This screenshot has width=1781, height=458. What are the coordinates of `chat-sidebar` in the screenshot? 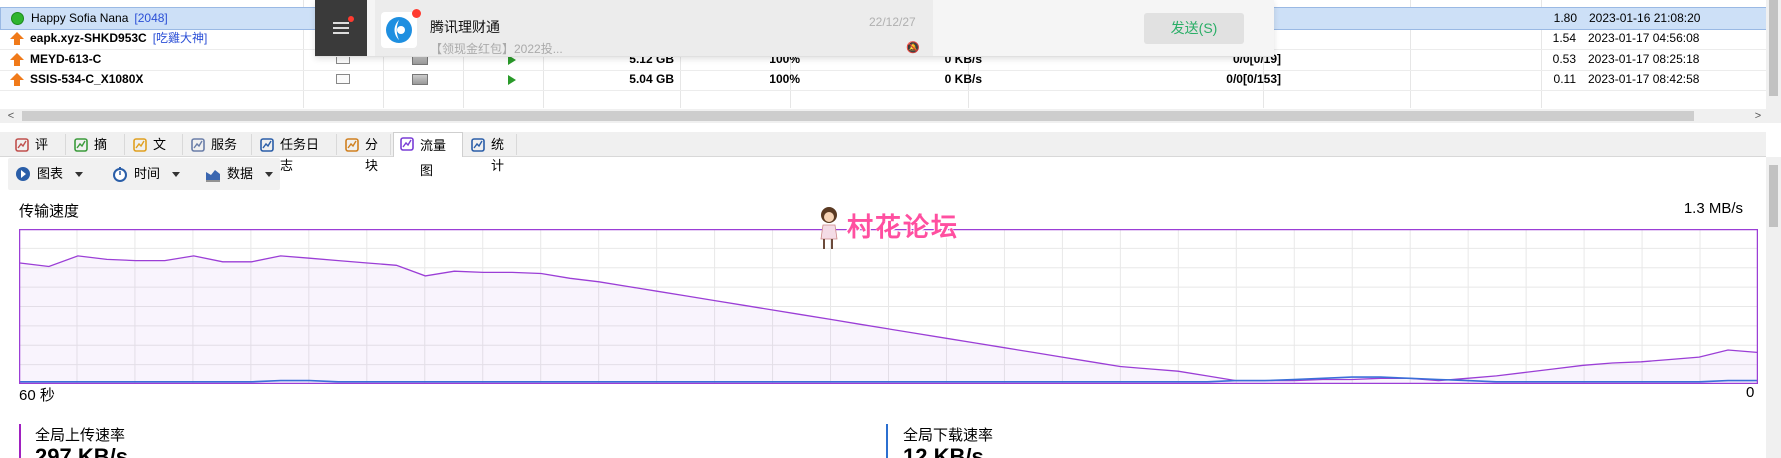 It's located at (341, 28).